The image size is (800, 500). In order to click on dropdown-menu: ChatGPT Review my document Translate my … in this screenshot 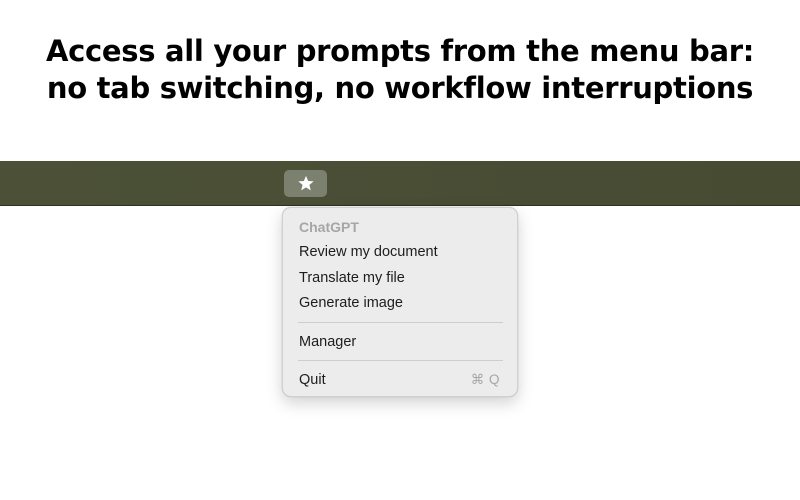, I will do `click(400, 302)`.